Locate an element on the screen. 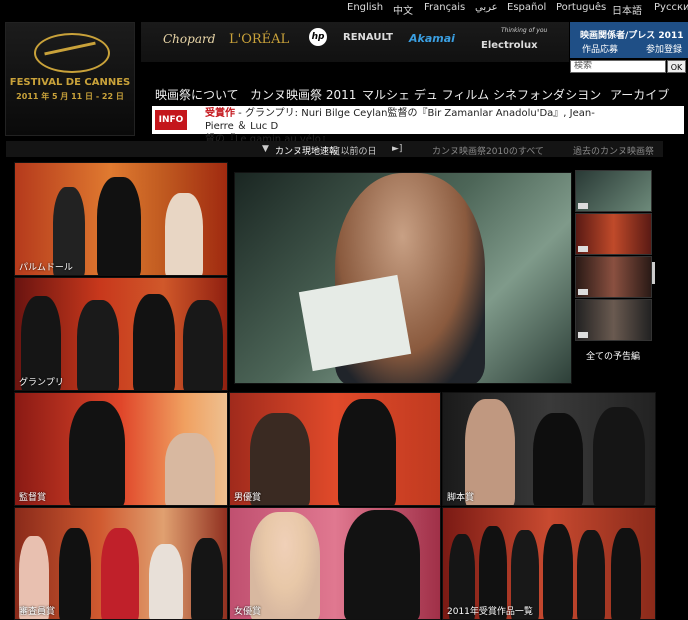 The width and height of the screenshot is (688, 620). tile-caption: 男優賞 is located at coordinates (248, 498).